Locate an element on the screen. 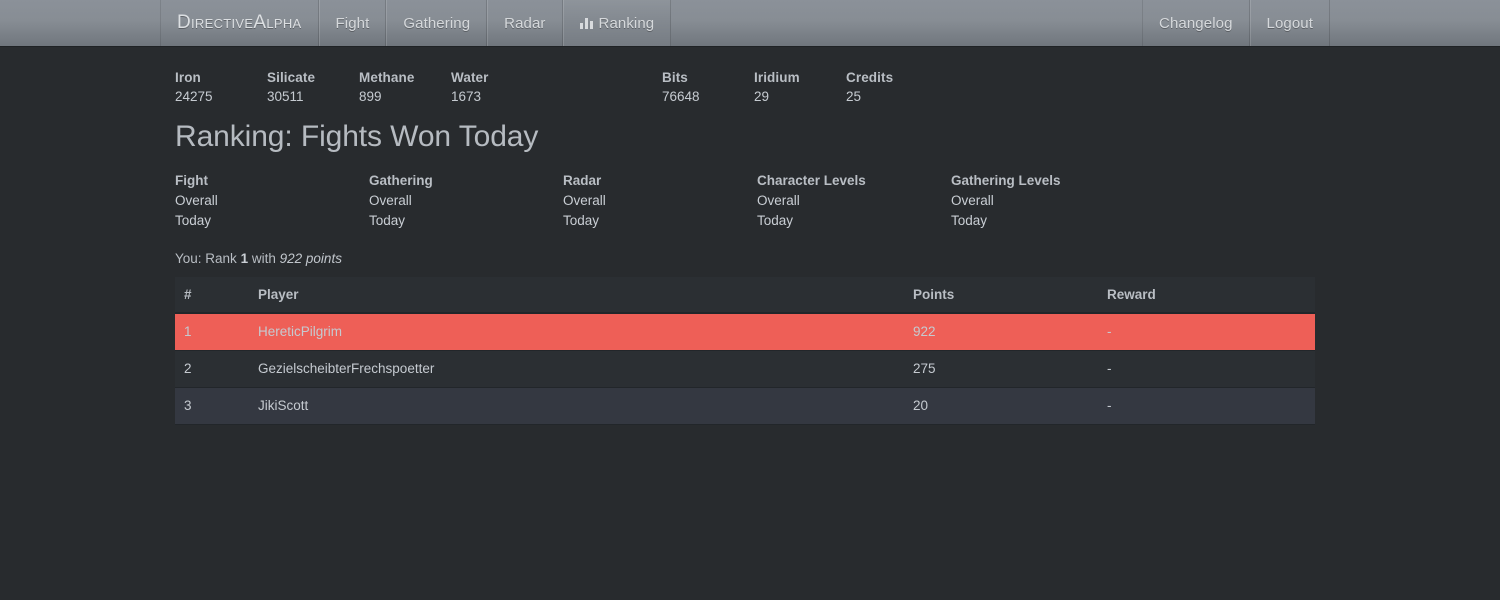  navbar-right-group: Changelog Logout is located at coordinates (1236, 23).